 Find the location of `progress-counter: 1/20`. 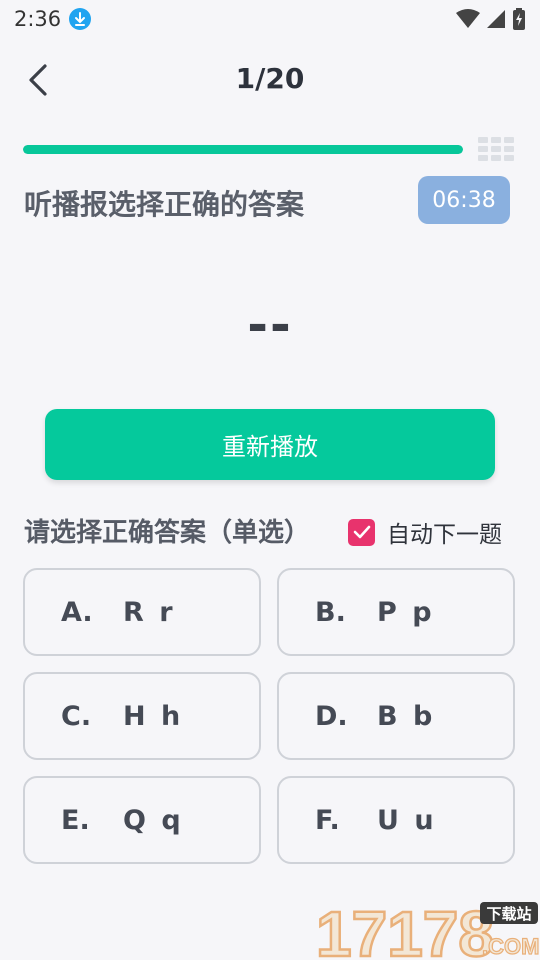

progress-counter: 1/20 is located at coordinates (270, 78).